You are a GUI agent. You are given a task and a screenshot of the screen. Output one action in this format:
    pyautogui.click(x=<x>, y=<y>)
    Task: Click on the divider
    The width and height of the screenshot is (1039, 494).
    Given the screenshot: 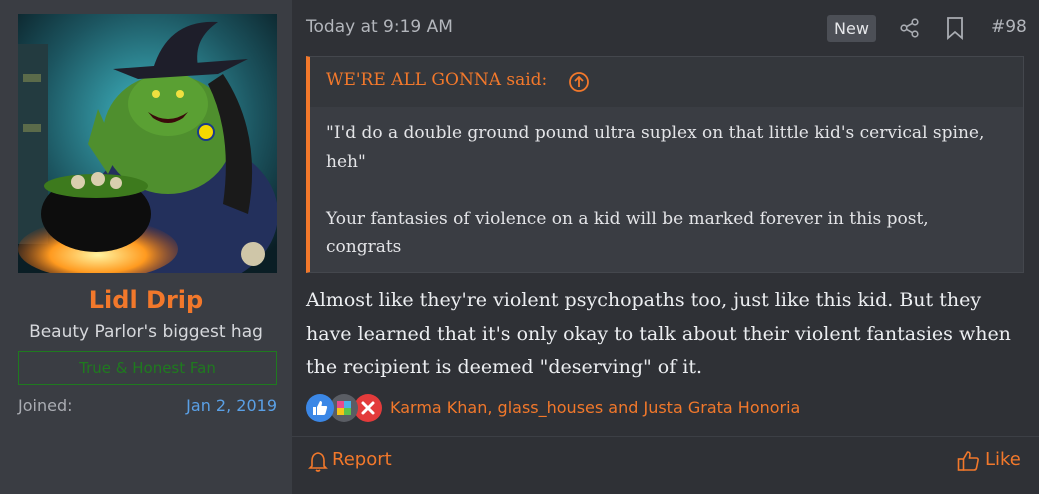 What is the action you would take?
    pyautogui.click(x=665, y=436)
    